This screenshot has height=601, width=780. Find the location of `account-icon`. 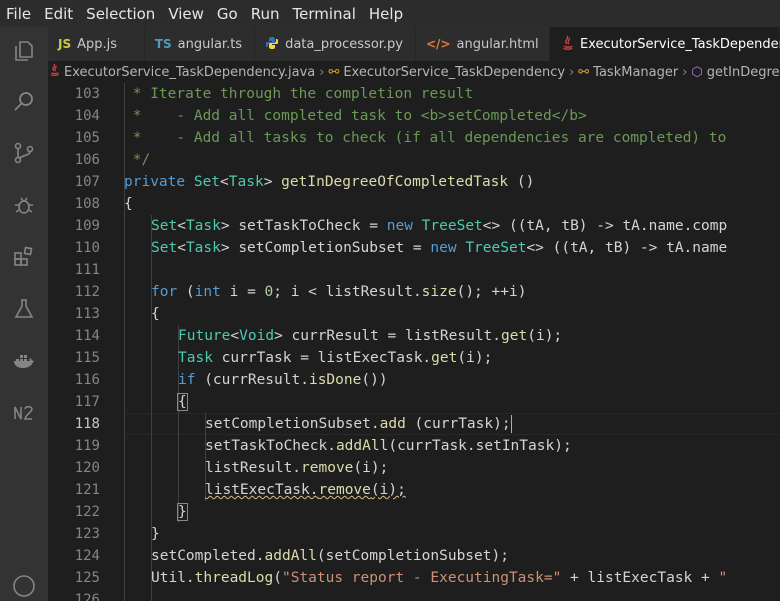

account-icon is located at coordinates (24, 586).